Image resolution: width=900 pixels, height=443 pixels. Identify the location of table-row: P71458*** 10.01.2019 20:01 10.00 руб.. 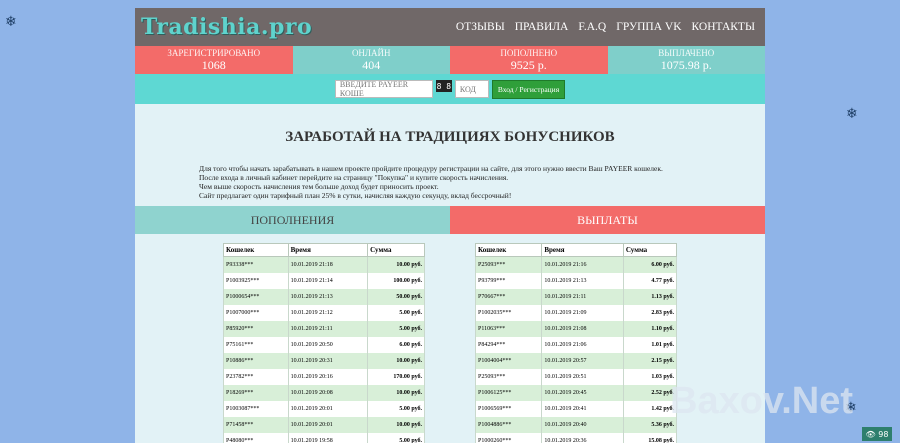
(324, 425).